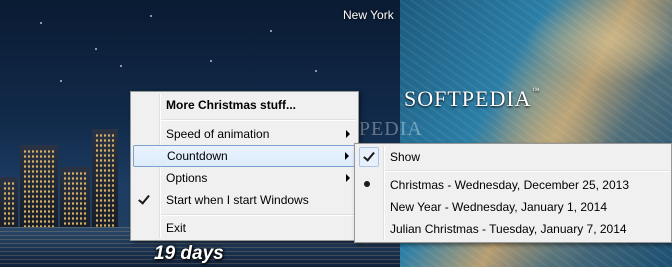  What do you see at coordinates (187, 178) in the screenshot?
I see `menu-item-label: Options` at bounding box center [187, 178].